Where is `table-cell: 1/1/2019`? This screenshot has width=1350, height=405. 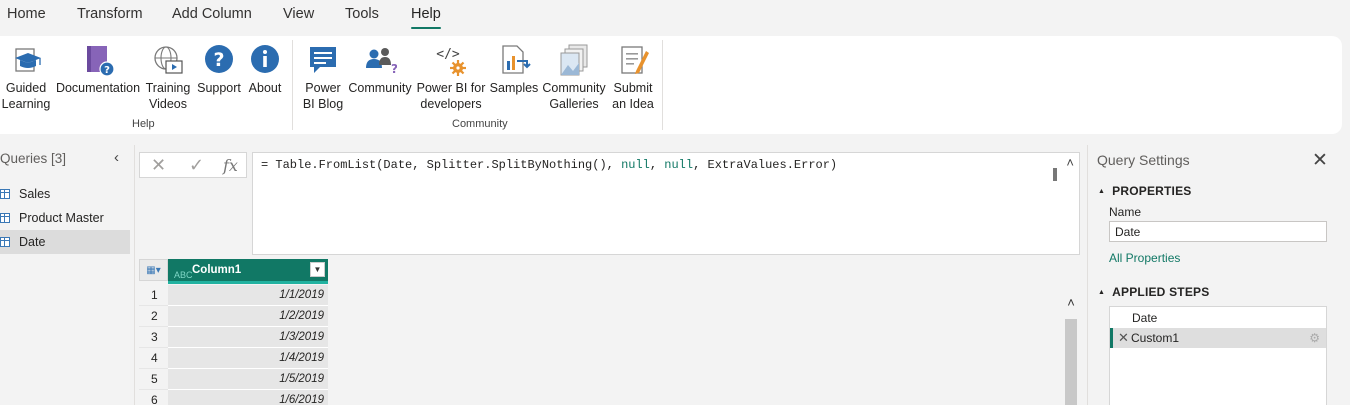
table-cell: 1/1/2019 is located at coordinates (248, 295).